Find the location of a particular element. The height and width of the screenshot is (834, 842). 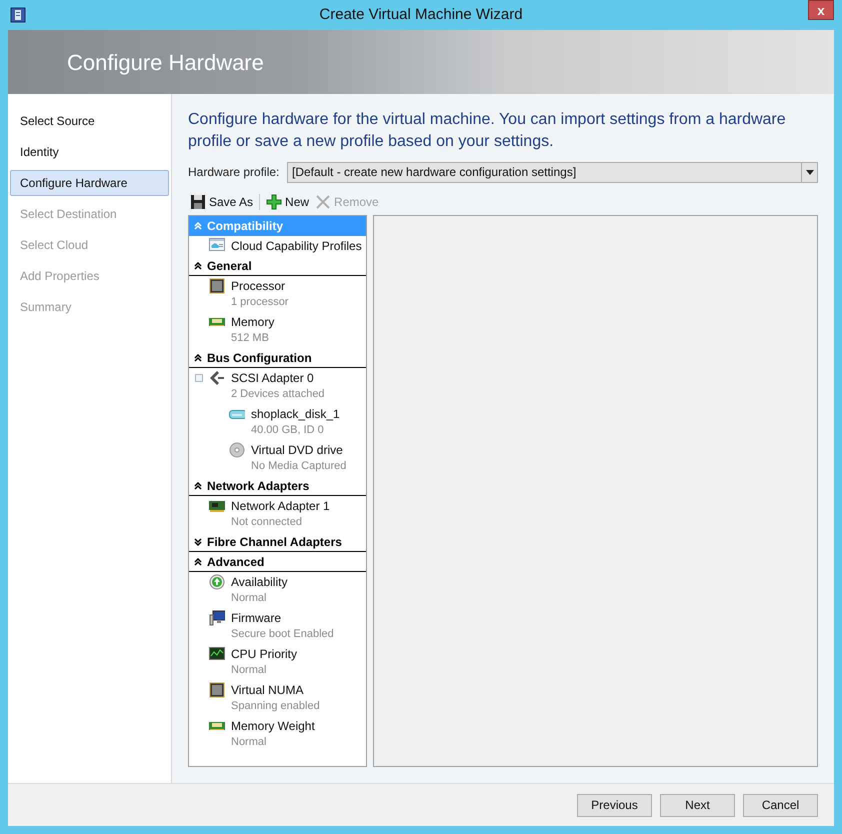

wizard-step: Identity is located at coordinates (89, 152).